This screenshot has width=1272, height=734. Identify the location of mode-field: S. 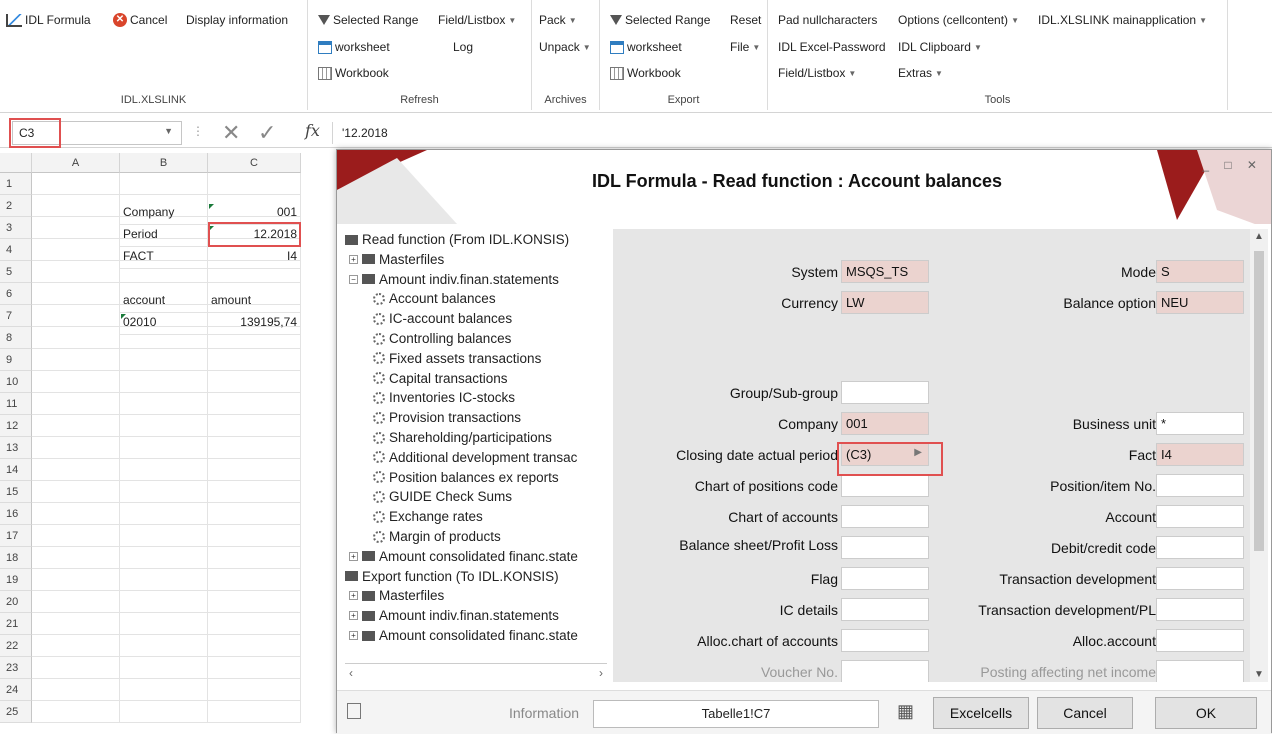
(1200, 271).